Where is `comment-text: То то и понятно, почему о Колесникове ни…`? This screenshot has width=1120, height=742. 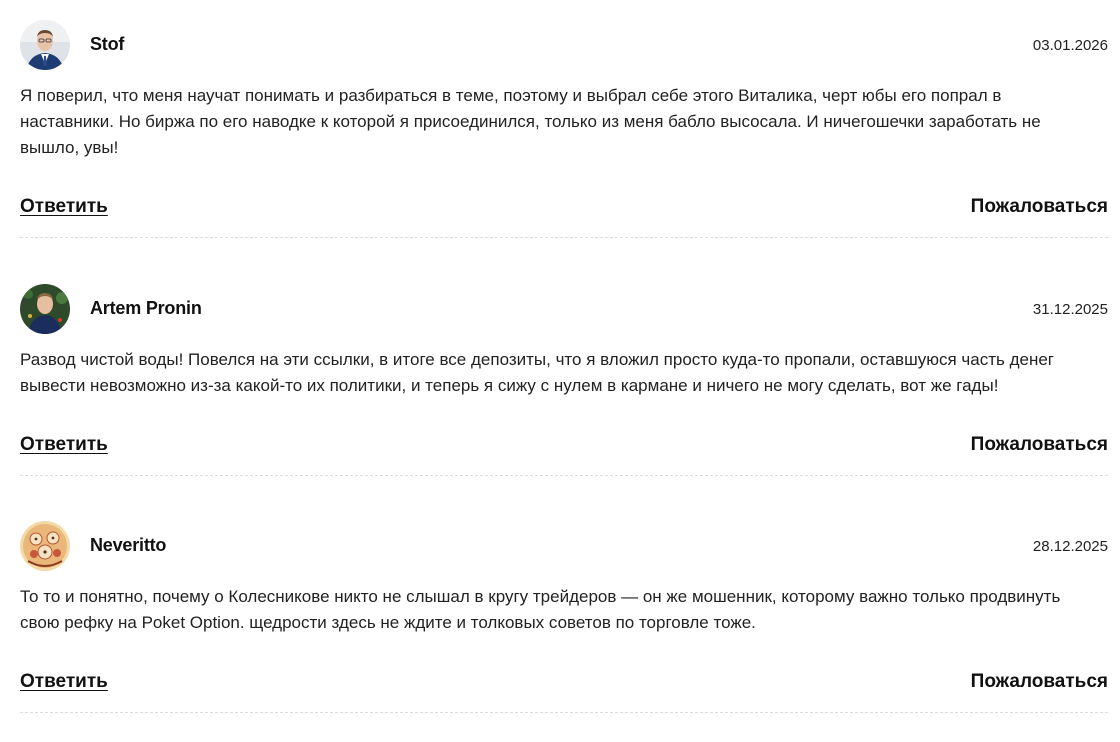
comment-text: То то и понятно, почему о Колесникове ни… is located at coordinates (540, 609).